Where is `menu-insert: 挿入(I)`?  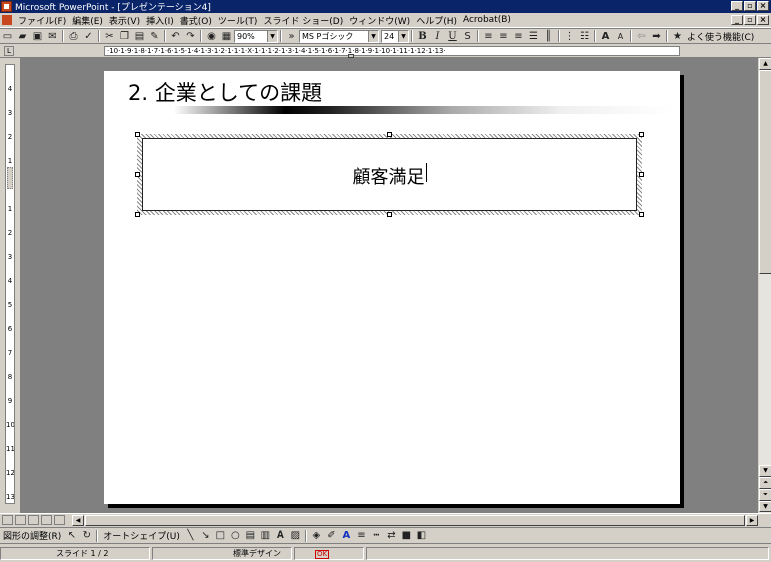 menu-insert: 挿入(I) is located at coordinates (160, 20).